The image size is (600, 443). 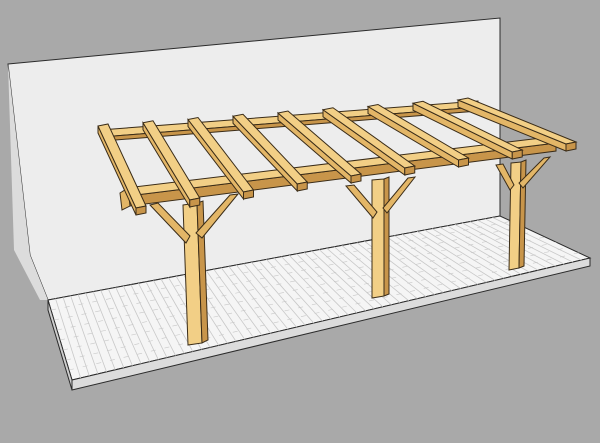 What do you see at coordinates (380, 237) in the screenshot?
I see `post-middle` at bounding box center [380, 237].